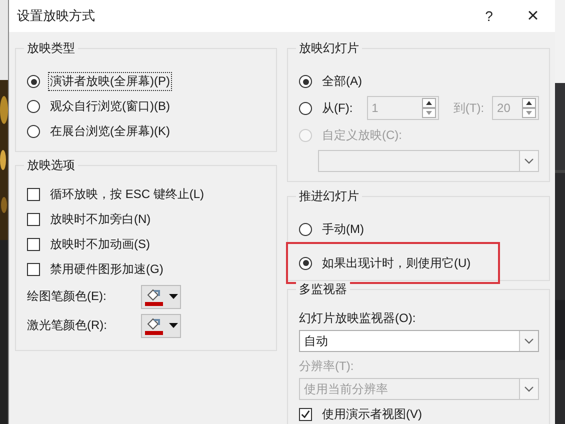  Describe the element at coordinates (329, 48) in the screenshot. I see `group-title: 放映幻灯片` at that location.